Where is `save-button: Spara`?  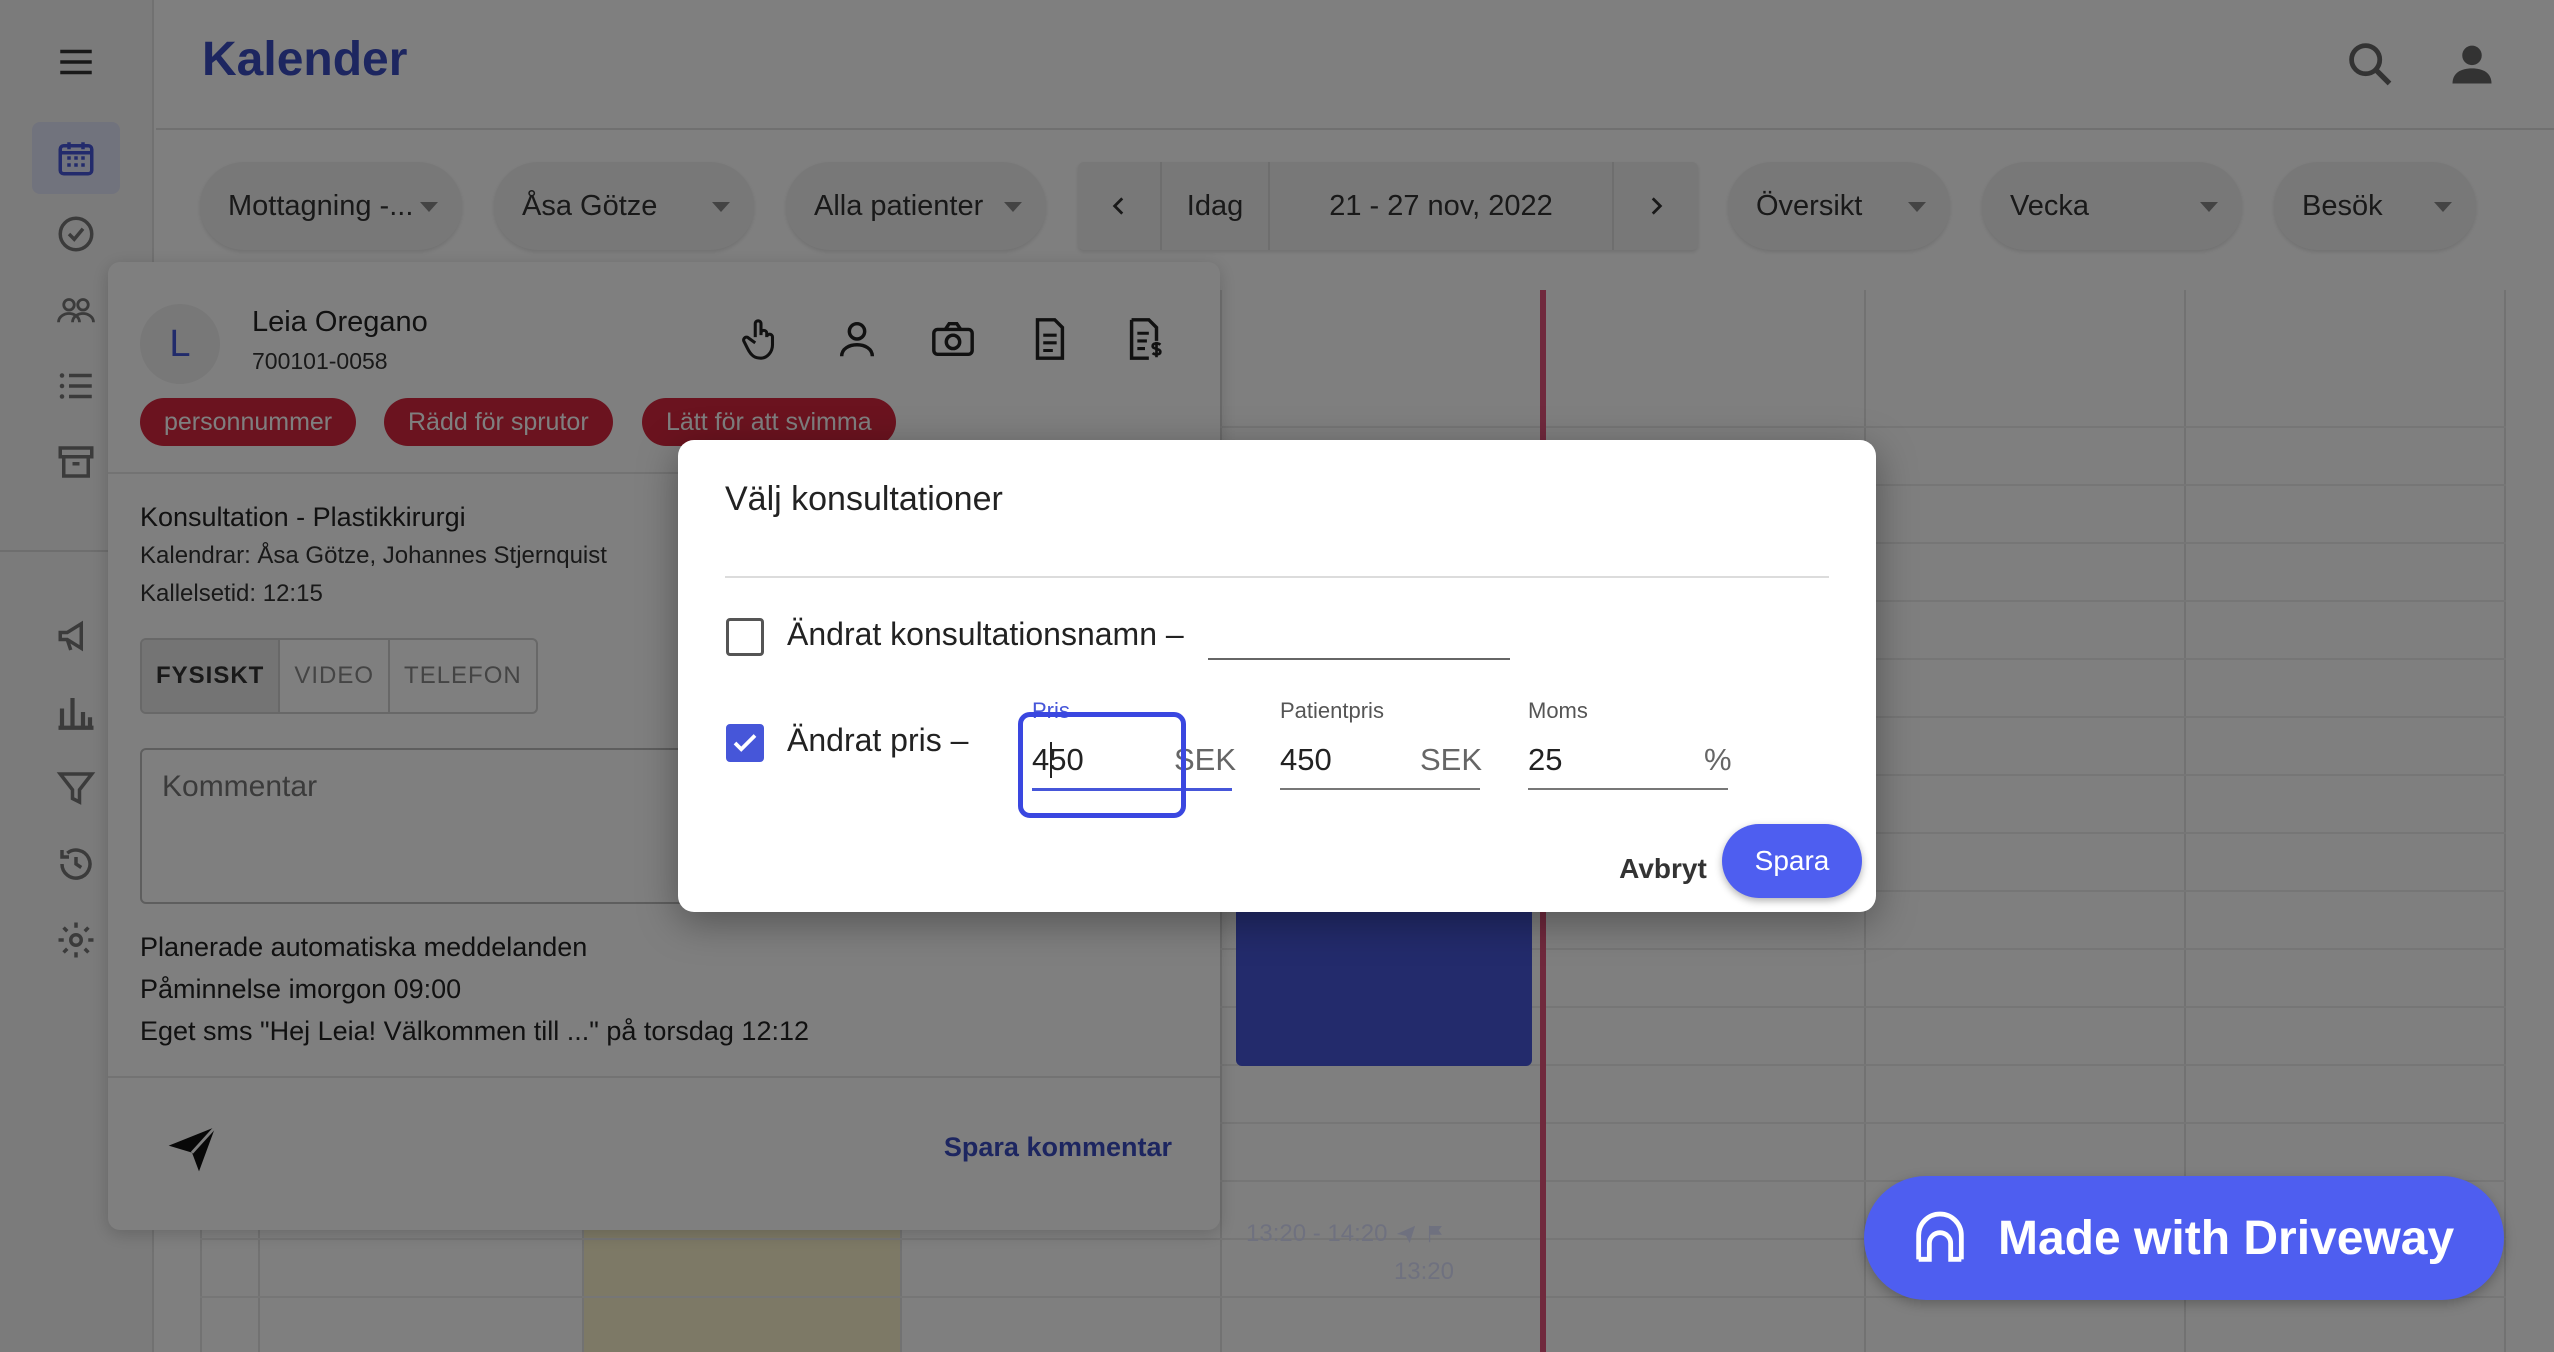 save-button: Spara is located at coordinates (1792, 861).